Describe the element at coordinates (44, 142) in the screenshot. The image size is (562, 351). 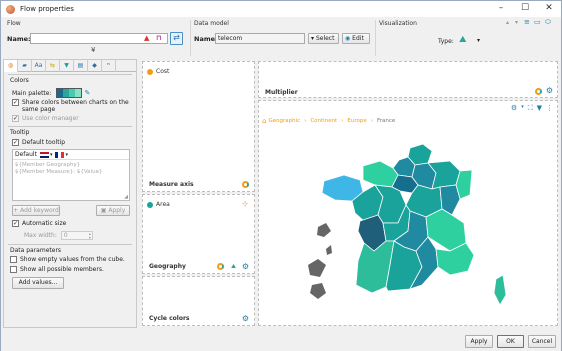
I see `default-tooltip-label: Default tooltip` at that location.